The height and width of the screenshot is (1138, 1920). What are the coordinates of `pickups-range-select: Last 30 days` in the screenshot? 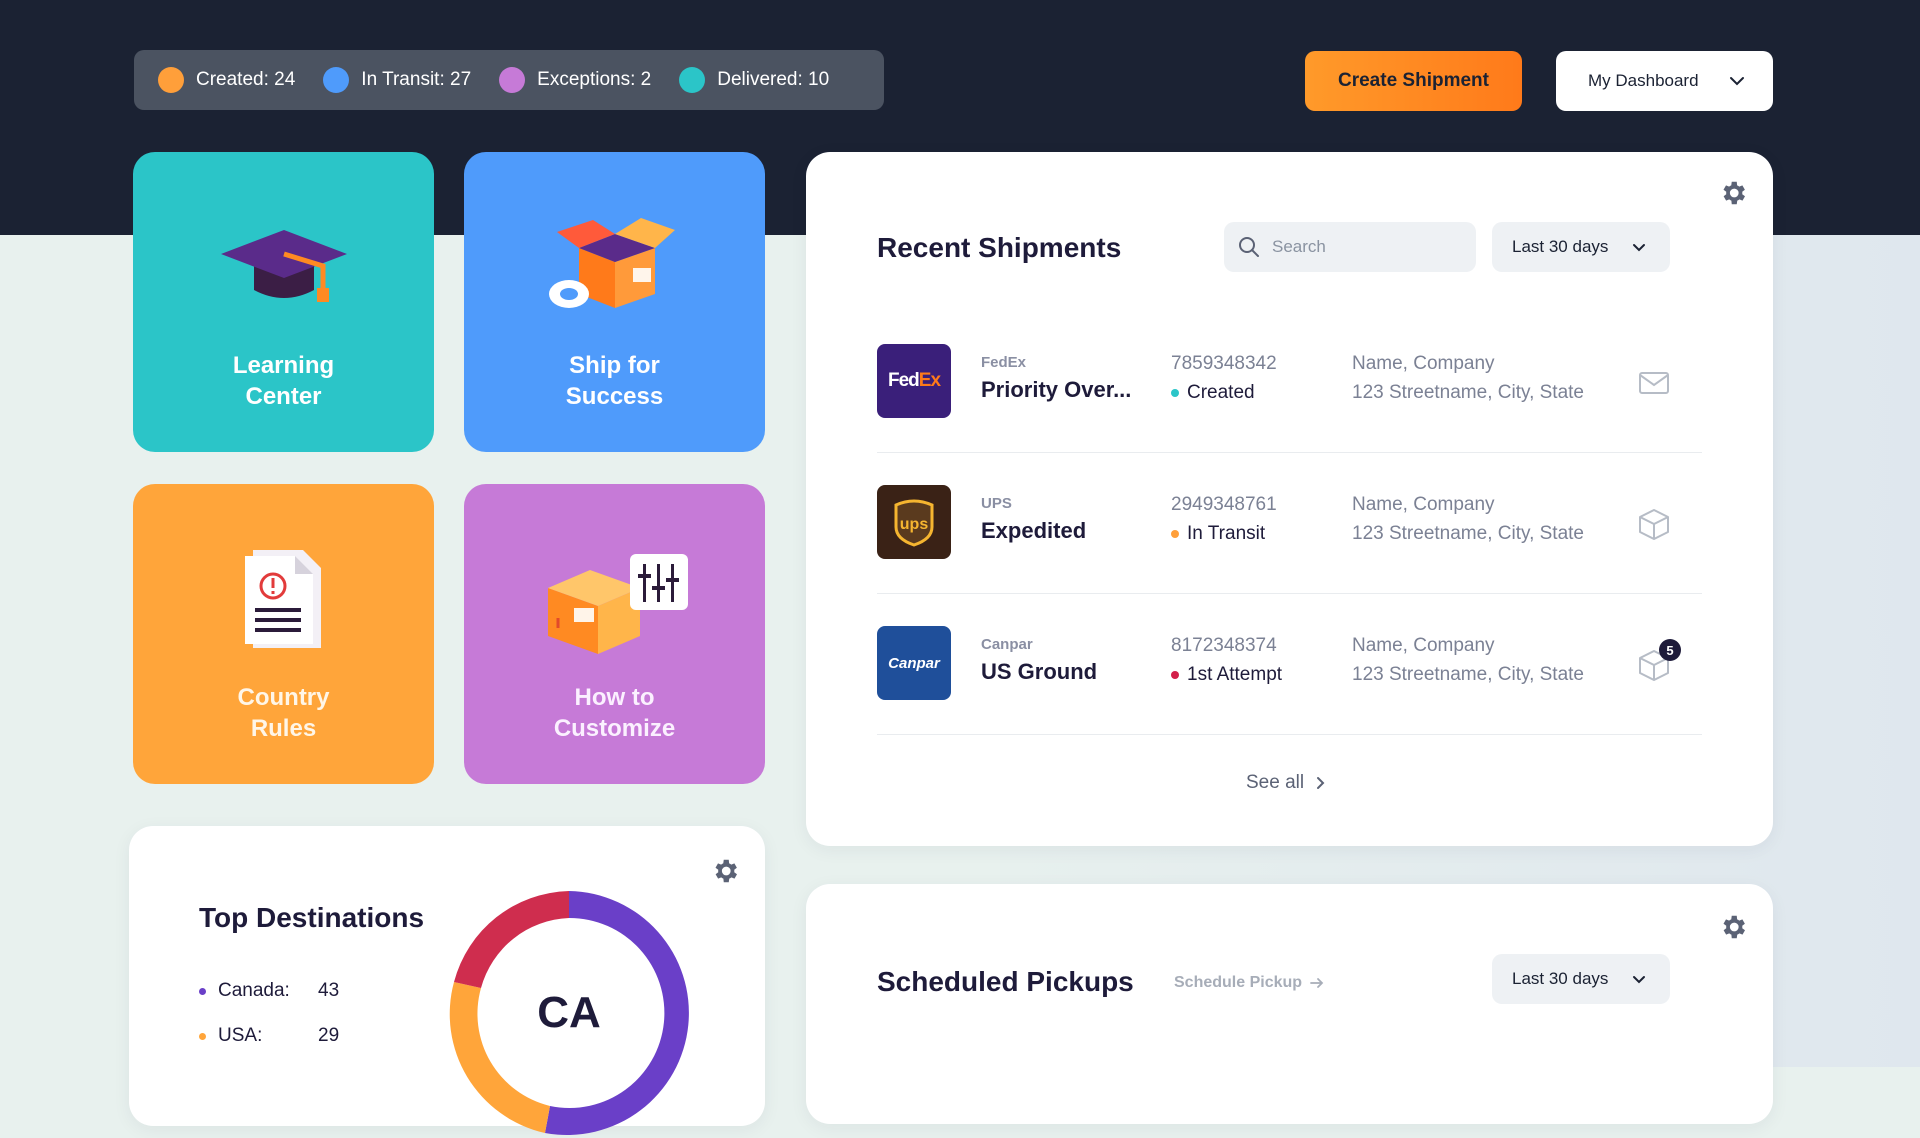 It's located at (1581, 979).